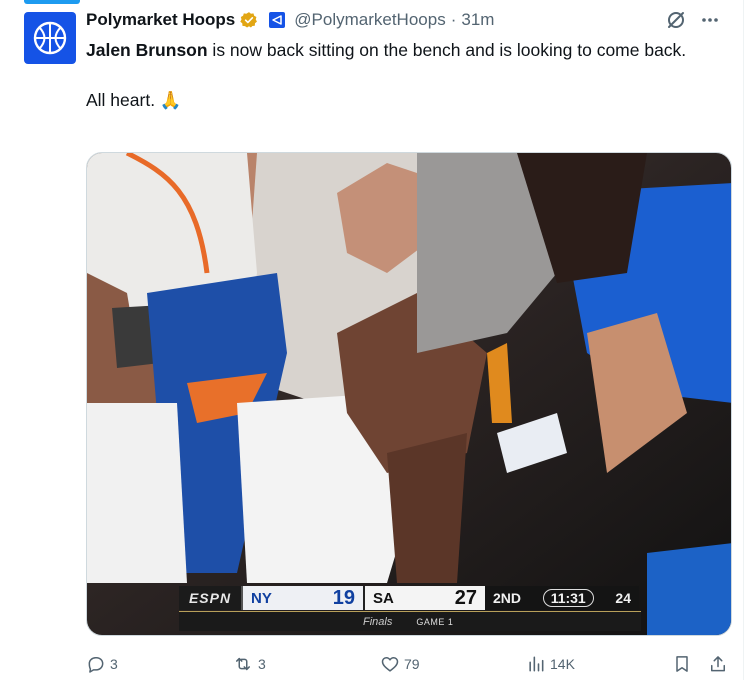 The height and width of the screenshot is (680, 744). I want to click on views-button: 14K, so click(550, 664).